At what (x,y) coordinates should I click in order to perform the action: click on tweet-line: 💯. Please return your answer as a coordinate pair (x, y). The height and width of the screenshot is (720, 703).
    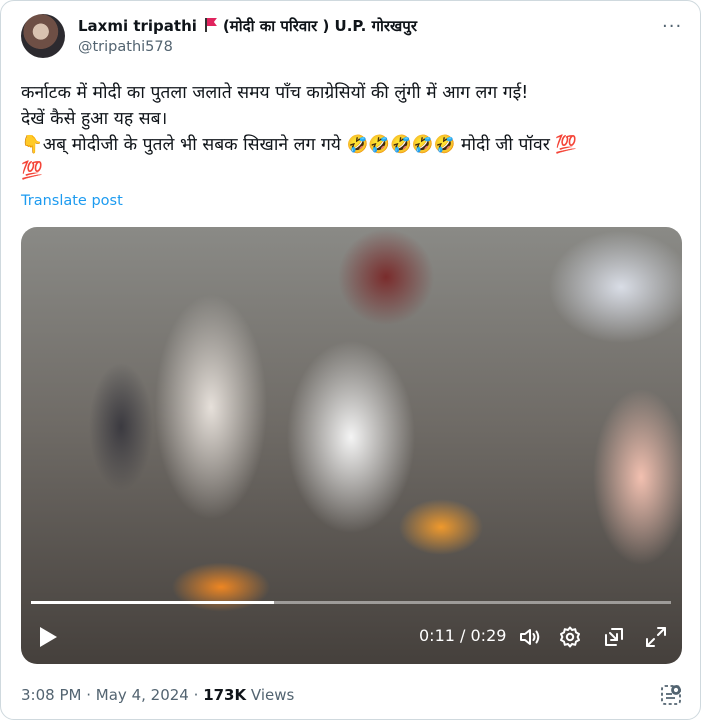
    Looking at the image, I should click on (32, 171).